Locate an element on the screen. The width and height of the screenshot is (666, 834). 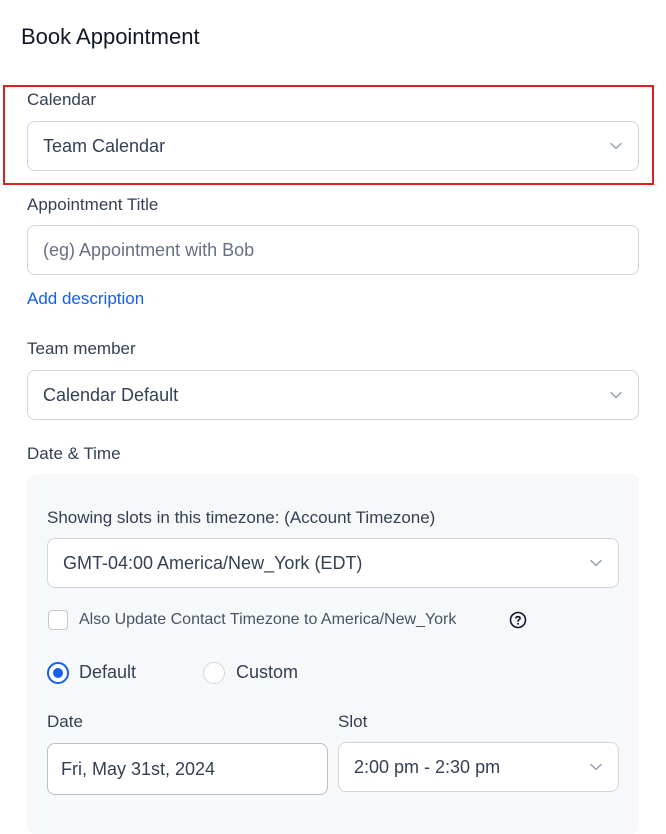
slot-select: 2:00 pm - 2:30 pm is located at coordinates (478, 767).